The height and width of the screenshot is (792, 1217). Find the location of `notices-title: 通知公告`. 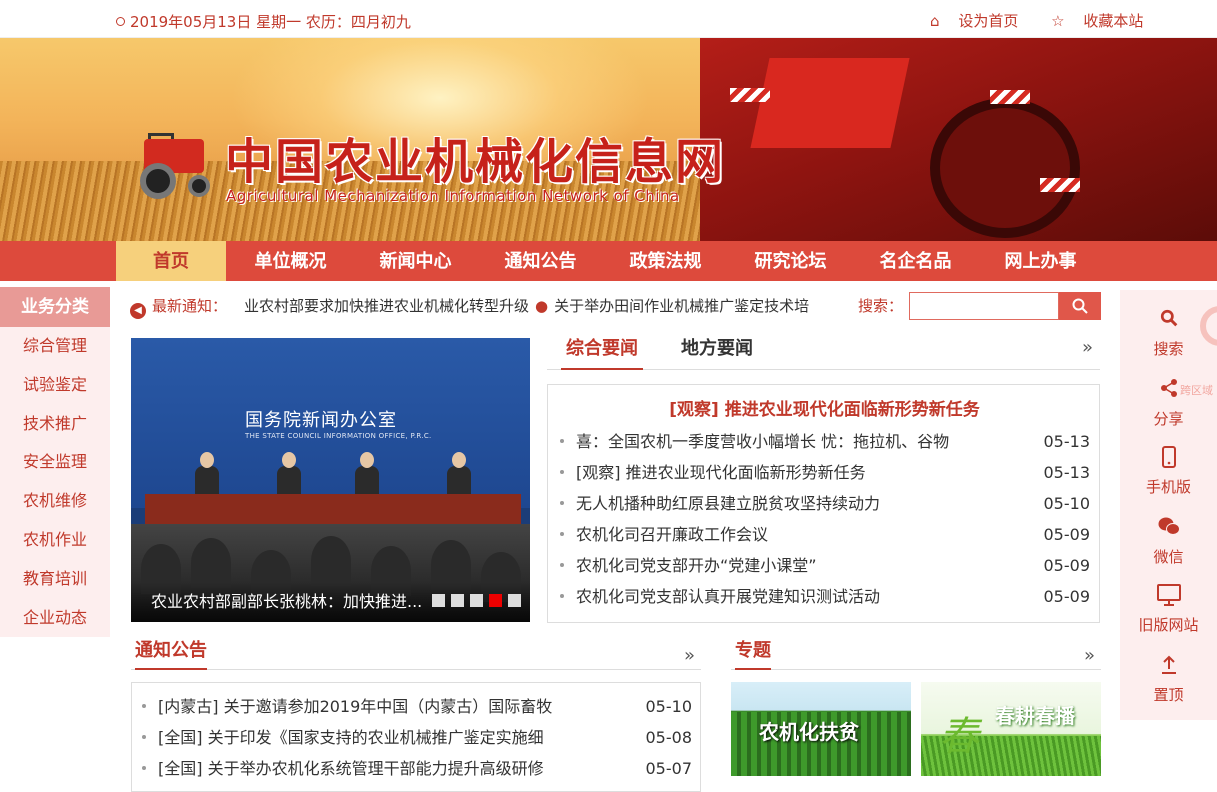

notices-title: 通知公告 is located at coordinates (171, 655).